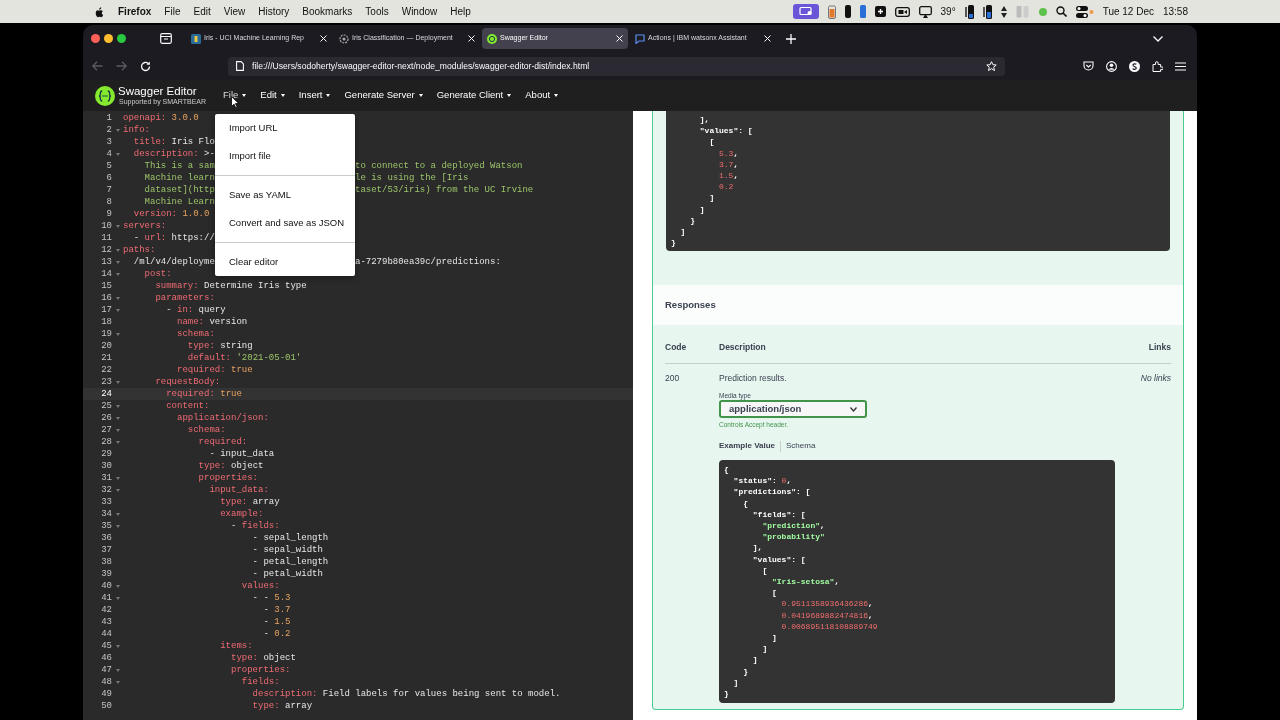 This screenshot has height=720, width=1280. Describe the element at coordinates (750, 446) in the screenshot. I see `tab: Example Value` at that location.